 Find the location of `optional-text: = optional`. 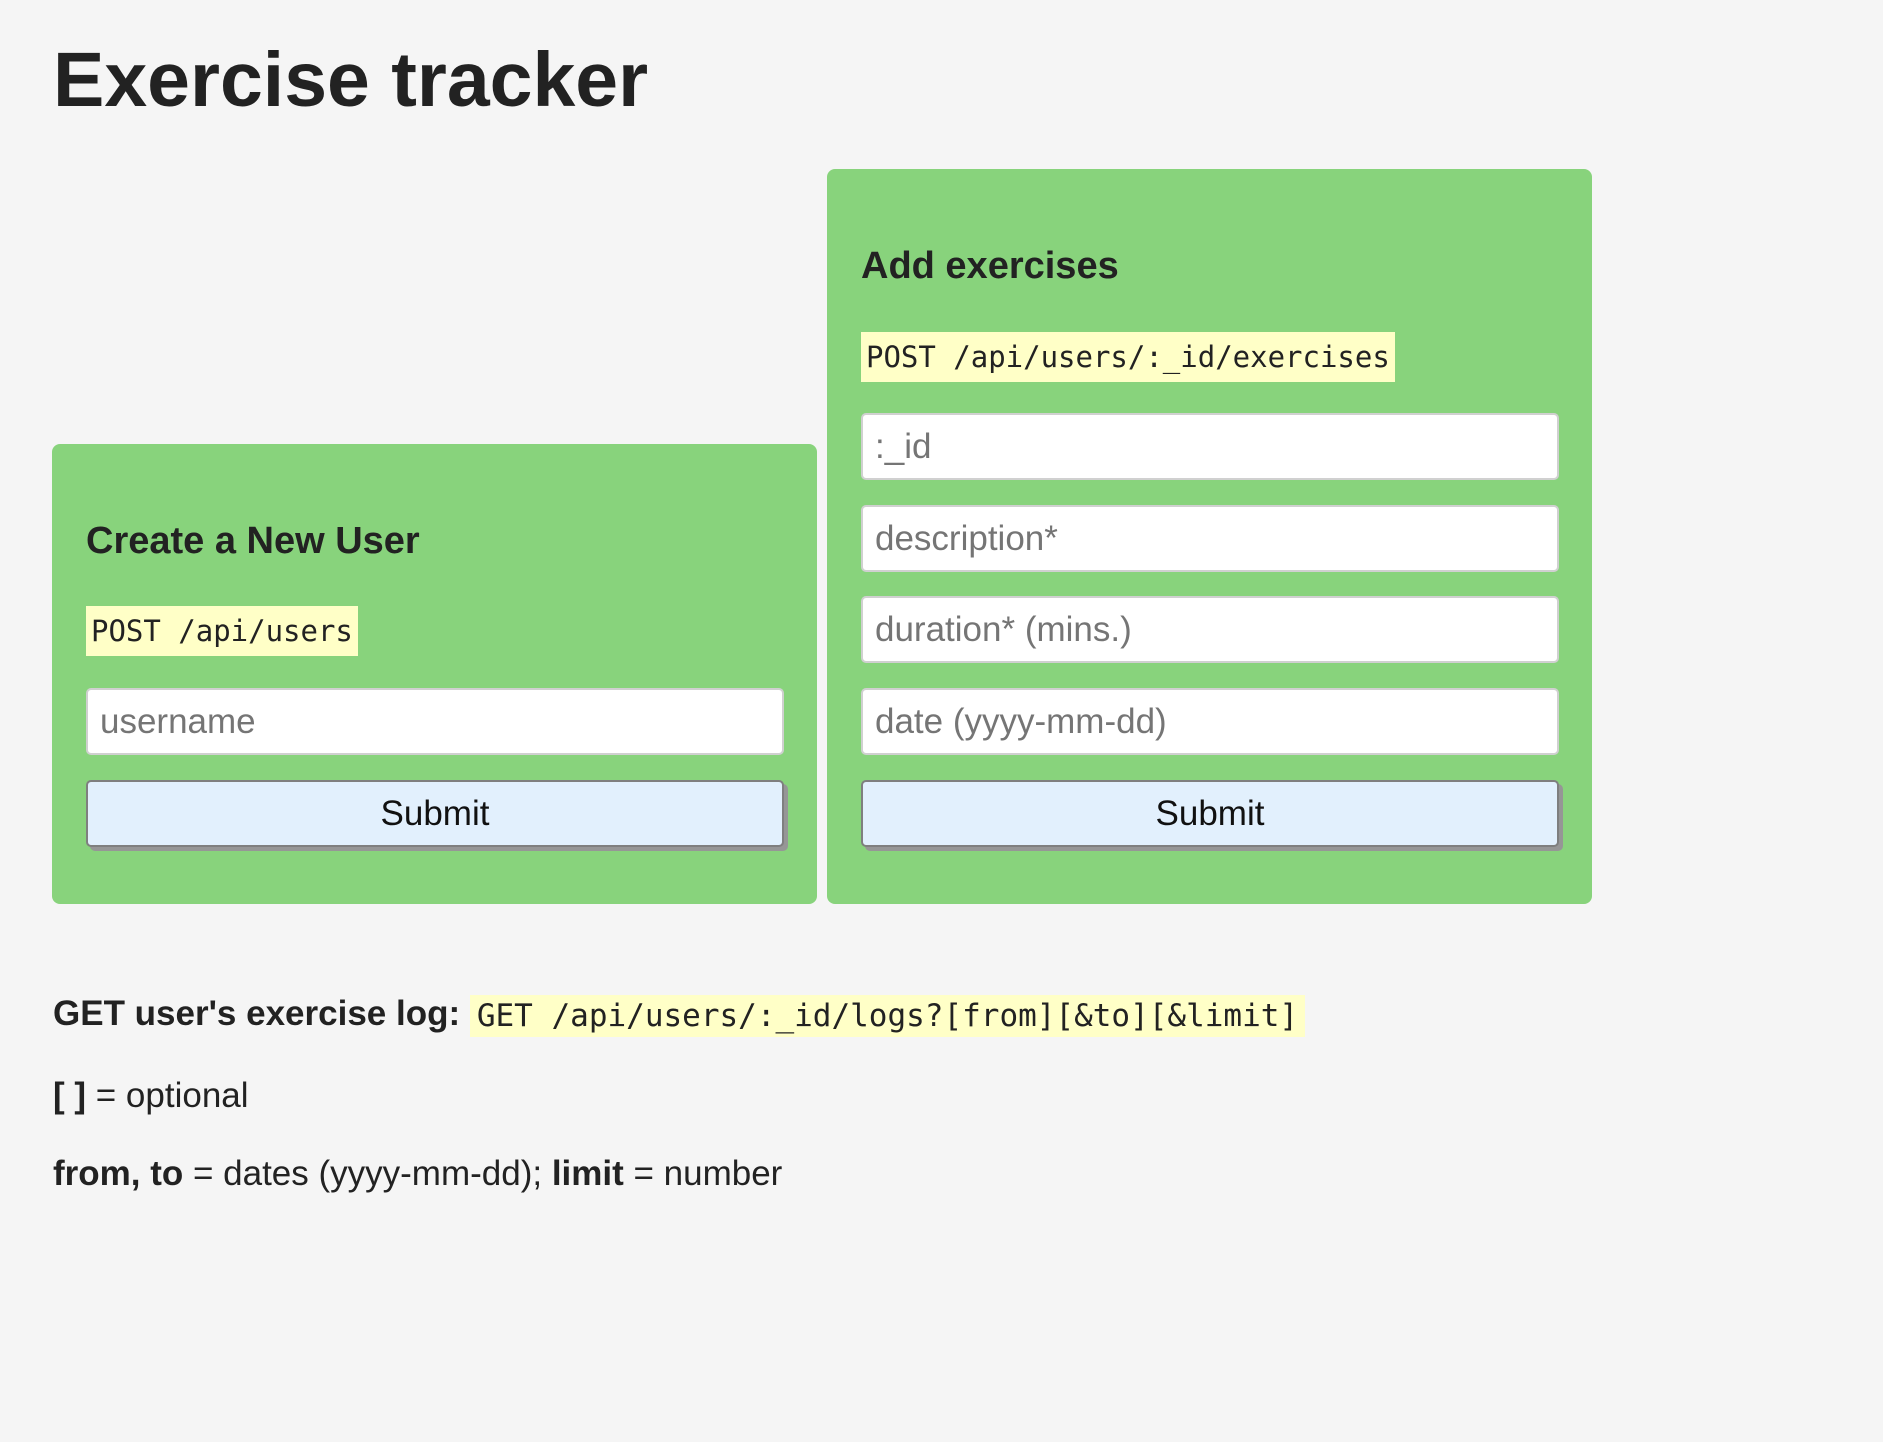

optional-text: = optional is located at coordinates (167, 1095).